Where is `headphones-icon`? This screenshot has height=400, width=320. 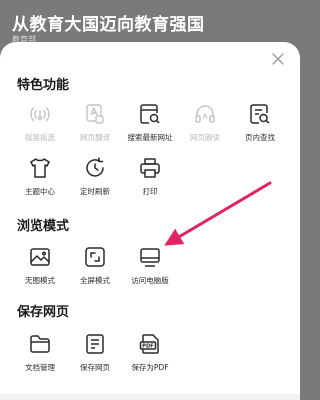
headphones-icon is located at coordinates (205, 114).